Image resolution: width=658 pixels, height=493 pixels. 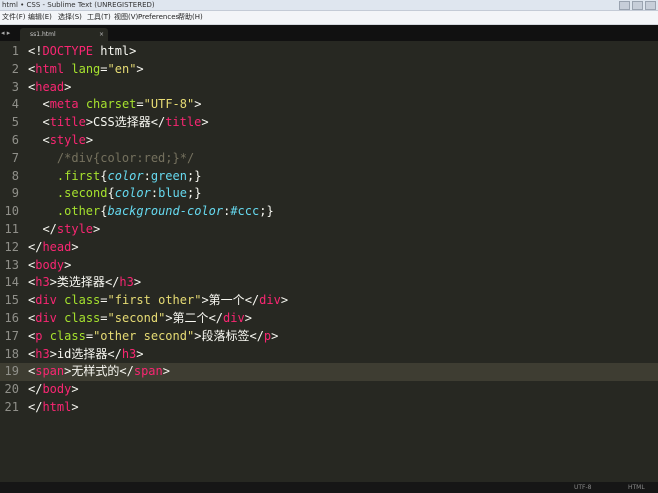 What do you see at coordinates (245, 211) in the screenshot?
I see `code-token: #ccc` at bounding box center [245, 211].